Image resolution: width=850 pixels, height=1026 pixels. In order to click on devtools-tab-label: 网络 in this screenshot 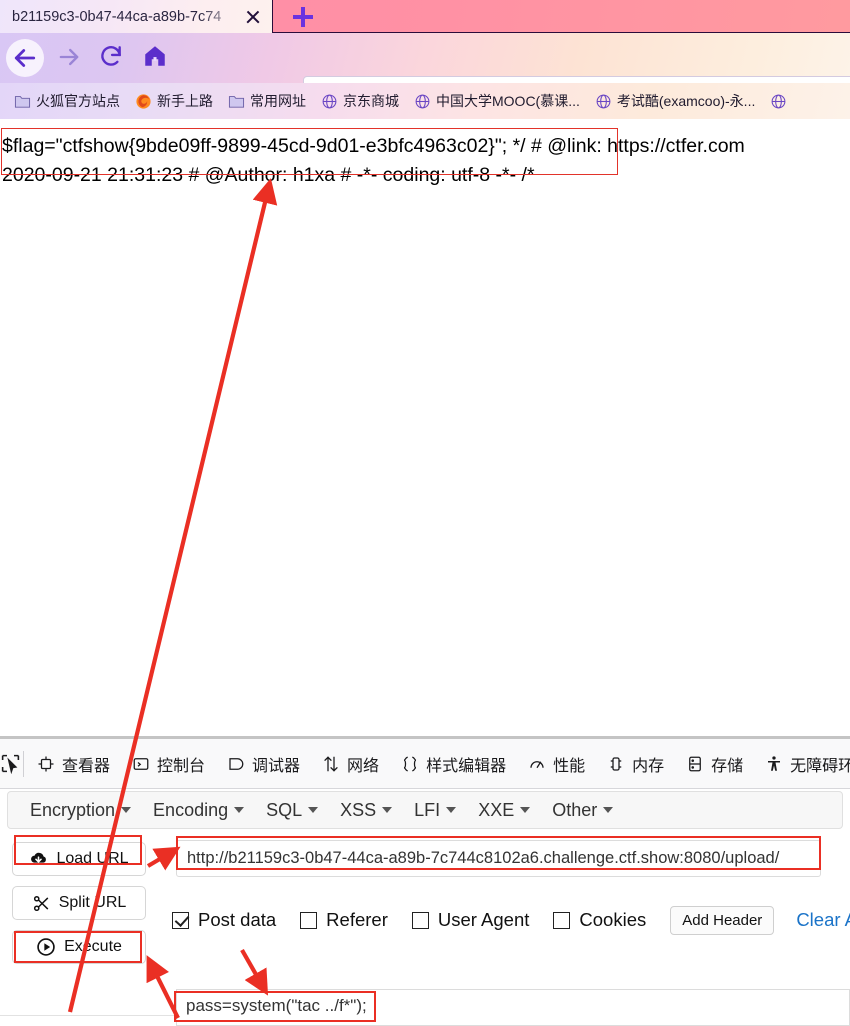, I will do `click(363, 766)`.